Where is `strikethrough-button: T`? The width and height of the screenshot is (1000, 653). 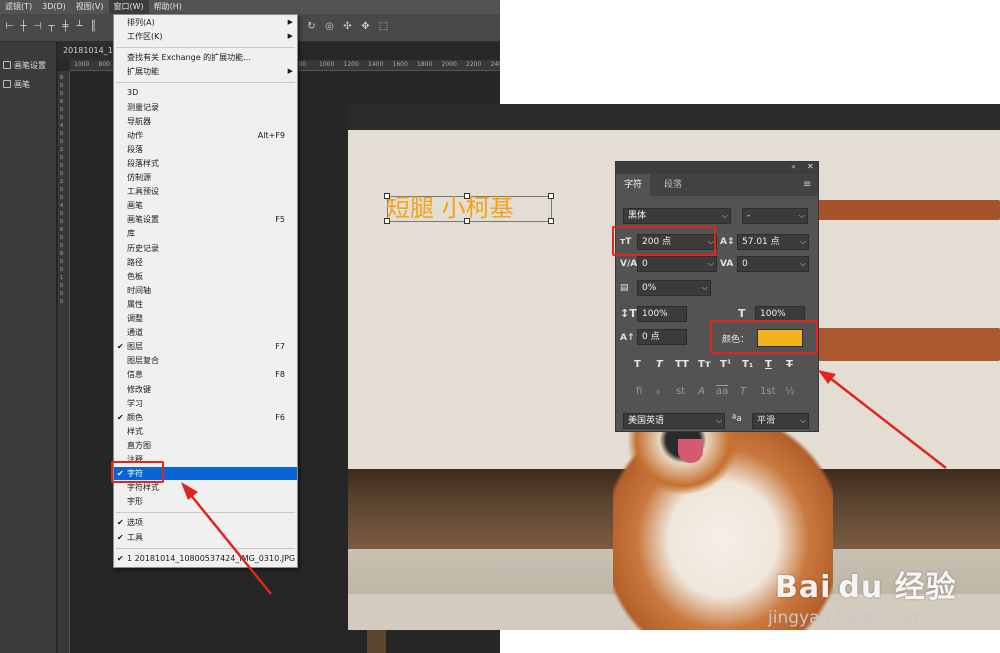
strikethrough-button: T is located at coordinates (789, 365).